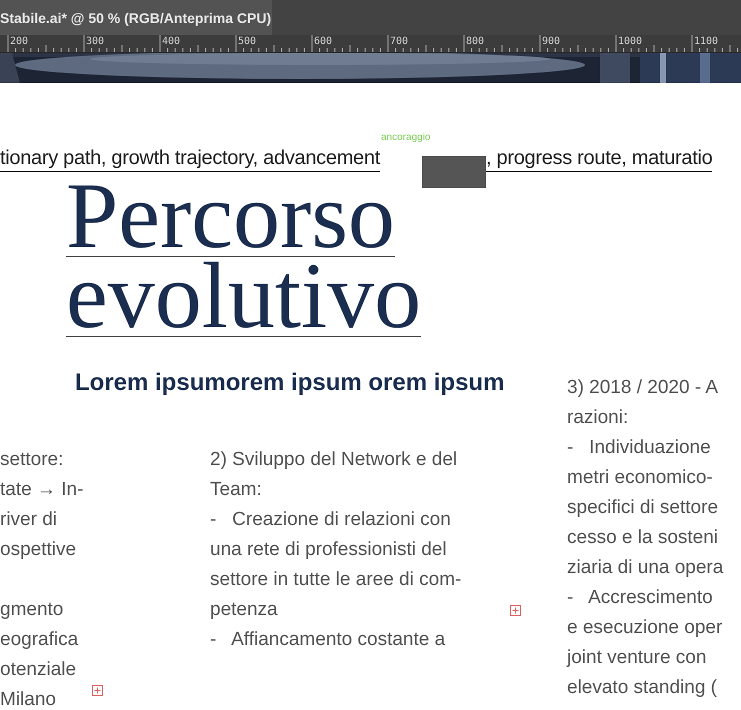  What do you see at coordinates (42, 579) in the screenshot?
I see `column-text: settore: tate → In- river di ospettive gmento eografica otenziale Milano` at bounding box center [42, 579].